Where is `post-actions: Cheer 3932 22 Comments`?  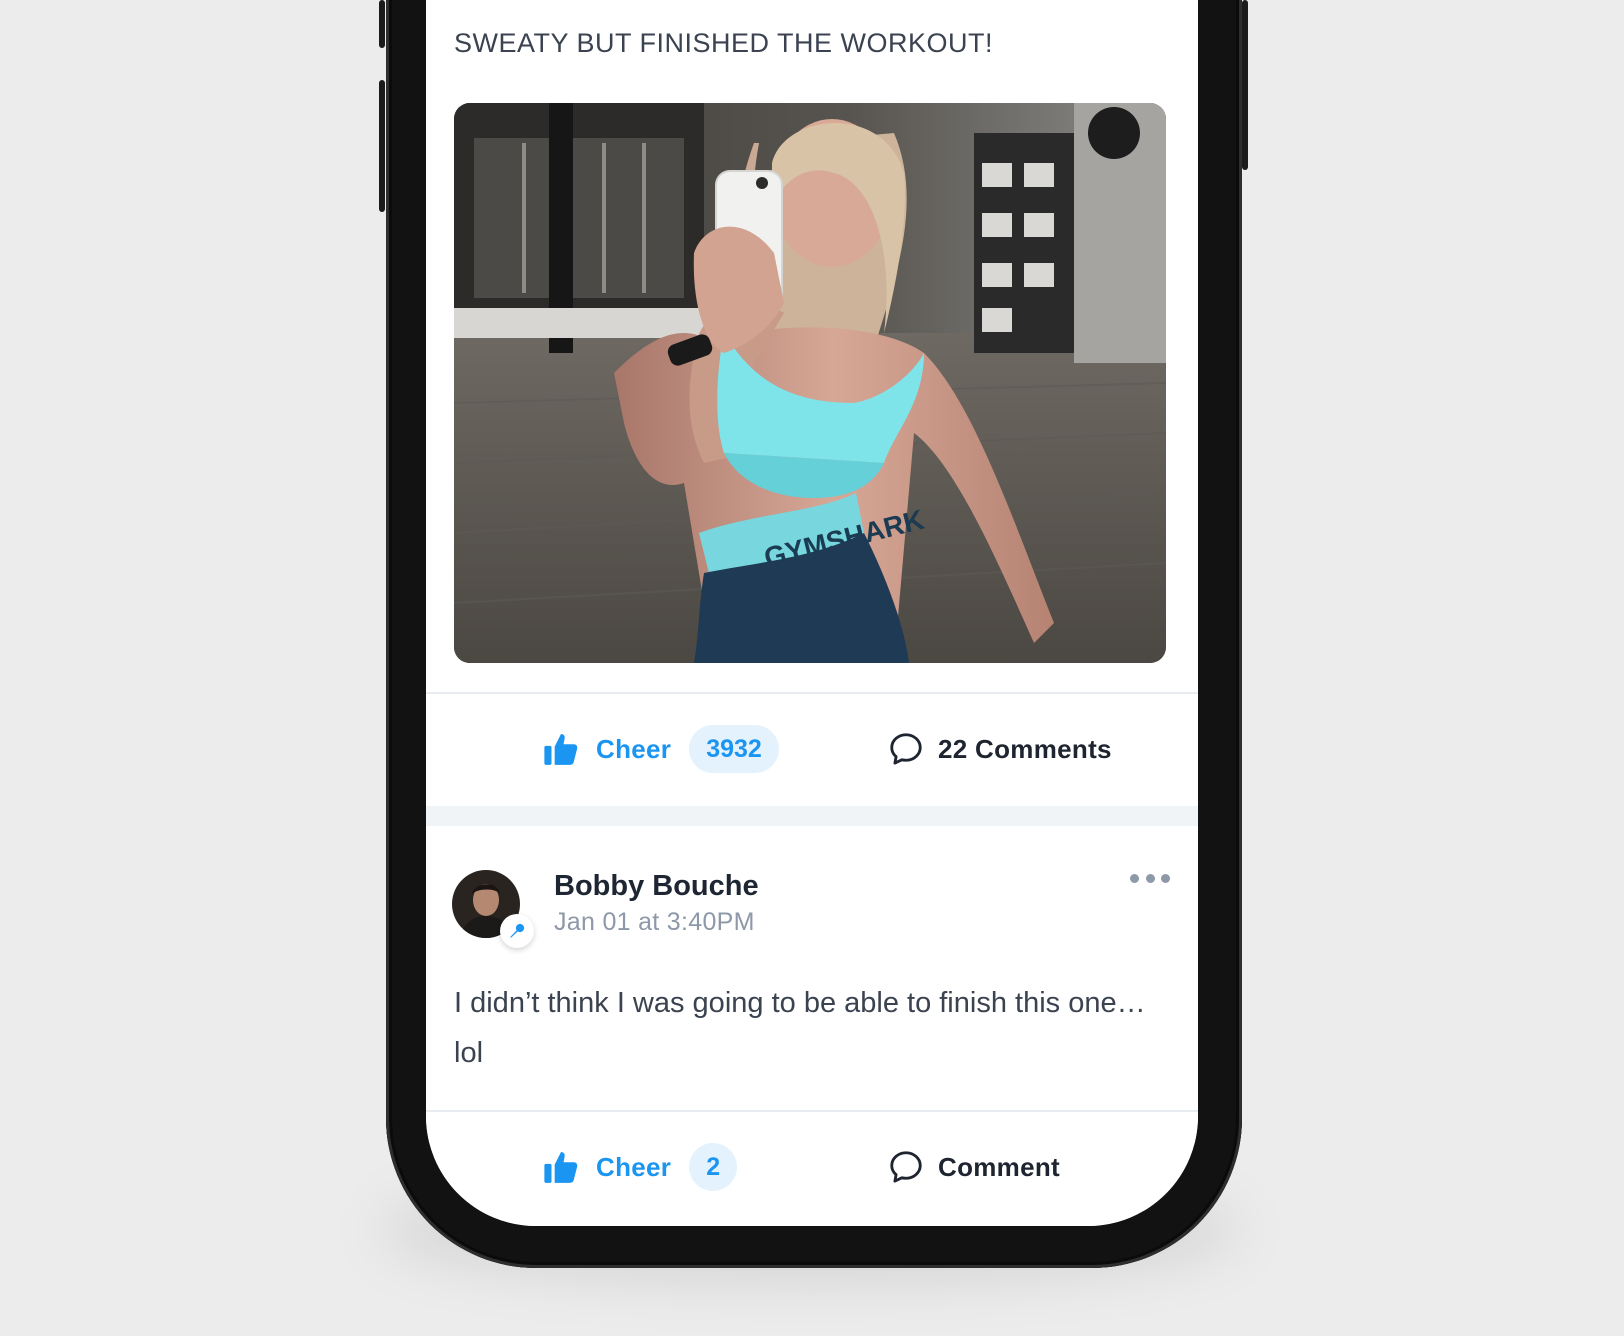
post-actions: Cheer 3932 22 Comments is located at coordinates (812, 749).